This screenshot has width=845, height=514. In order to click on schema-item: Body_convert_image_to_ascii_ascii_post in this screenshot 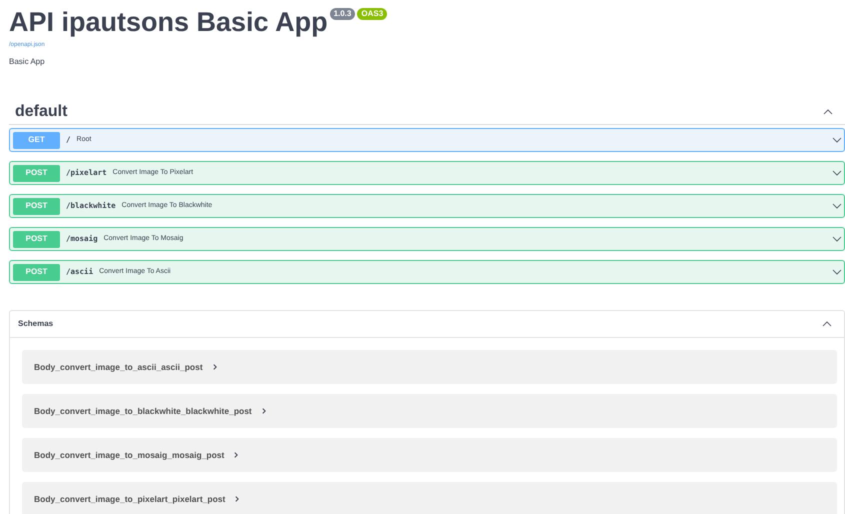, I will do `click(429, 367)`.